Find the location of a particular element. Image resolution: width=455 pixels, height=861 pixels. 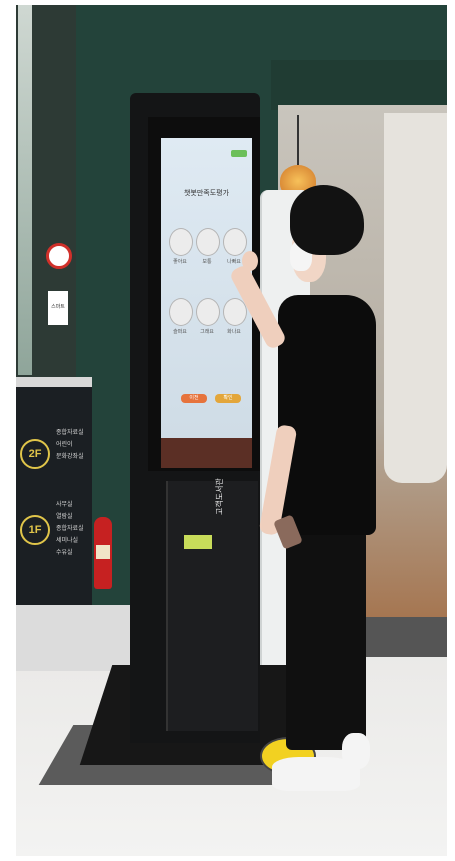

left-window is located at coordinates (25, 190).